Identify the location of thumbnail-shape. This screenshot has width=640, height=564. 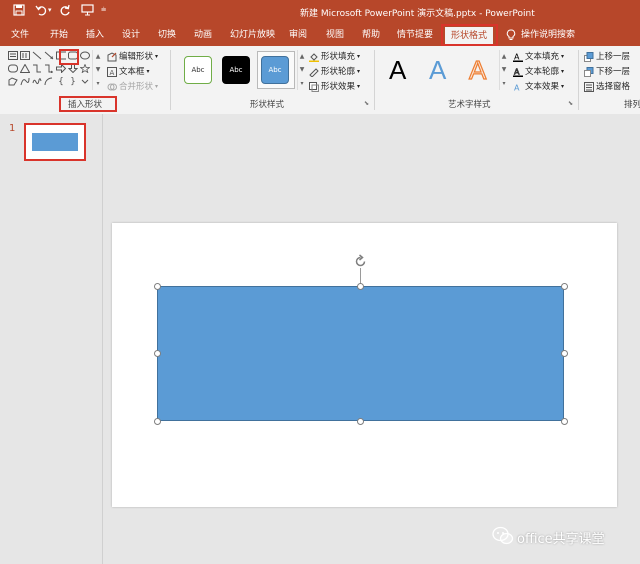
(55, 142).